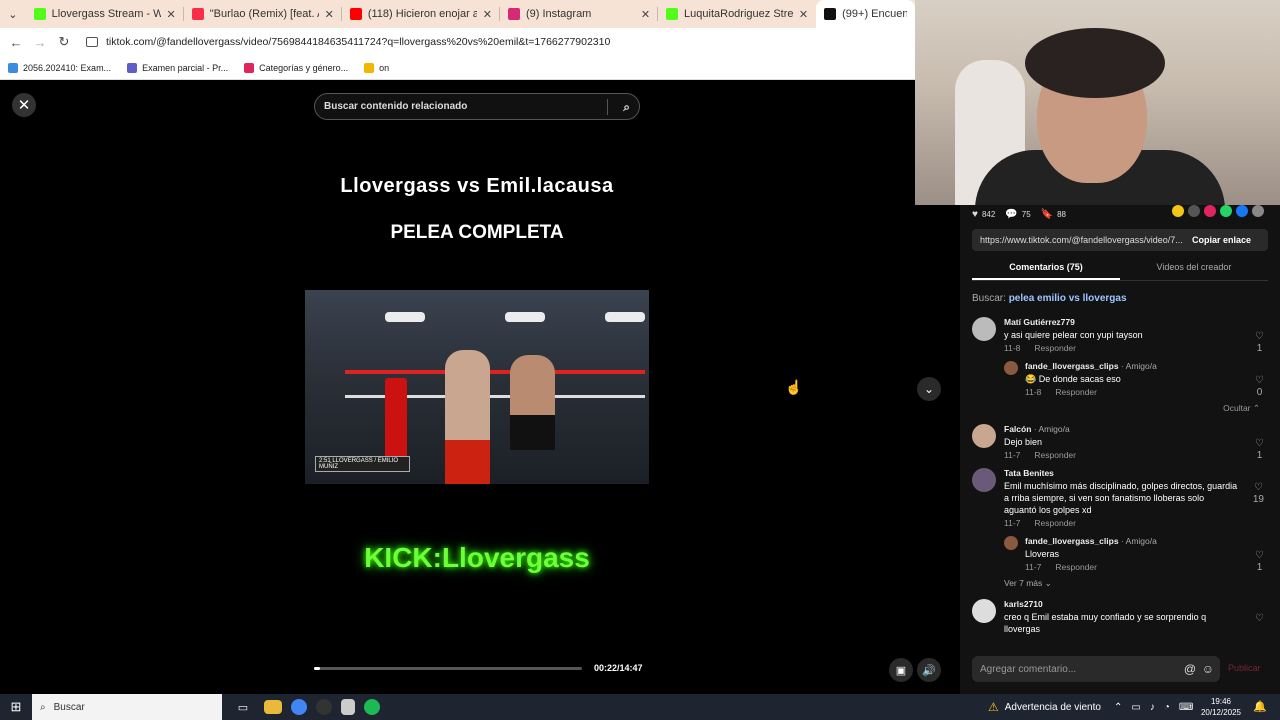 Image resolution: width=1280 pixels, height=720 pixels. What do you see at coordinates (243, 707) in the screenshot?
I see `task-view-icon: ▭` at bounding box center [243, 707].